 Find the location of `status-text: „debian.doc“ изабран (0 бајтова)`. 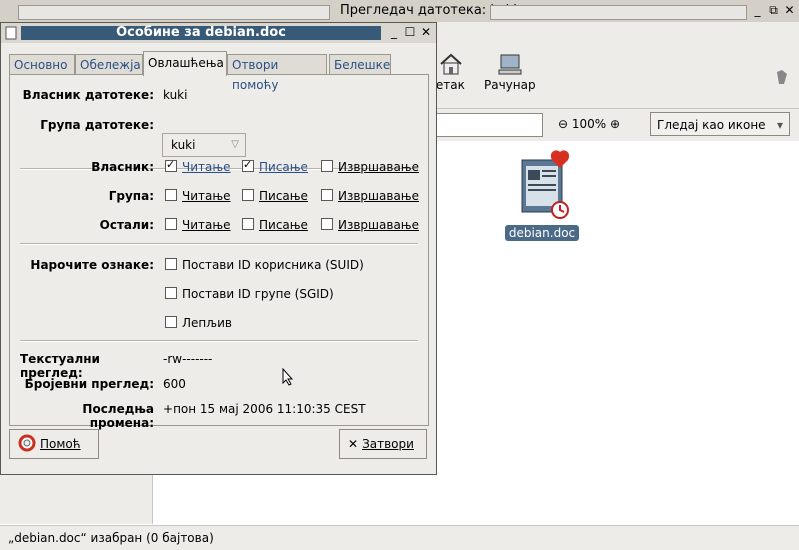

status-text: „debian.doc“ изабран (0 бајтова) is located at coordinates (111, 538).